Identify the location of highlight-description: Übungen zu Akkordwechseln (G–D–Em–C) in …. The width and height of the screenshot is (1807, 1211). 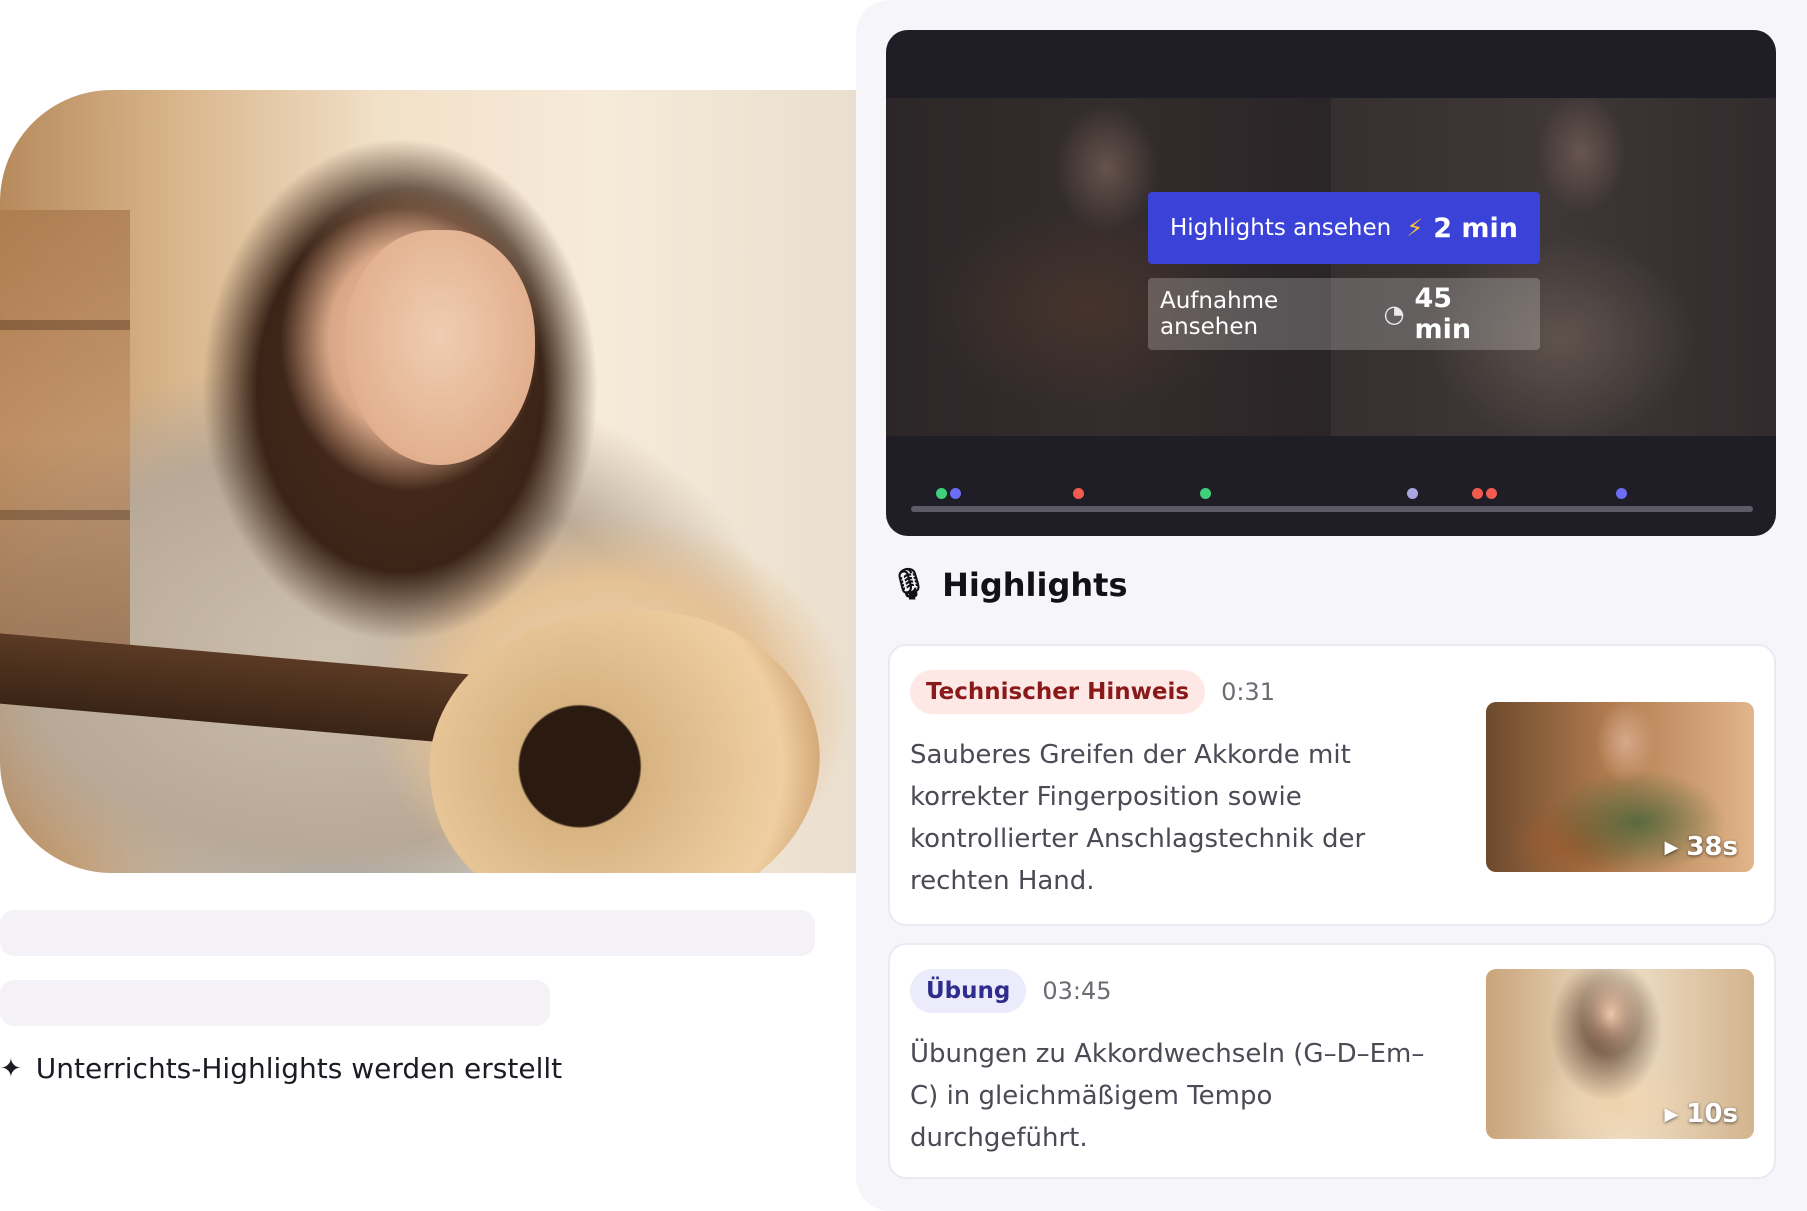
(1167, 1096).